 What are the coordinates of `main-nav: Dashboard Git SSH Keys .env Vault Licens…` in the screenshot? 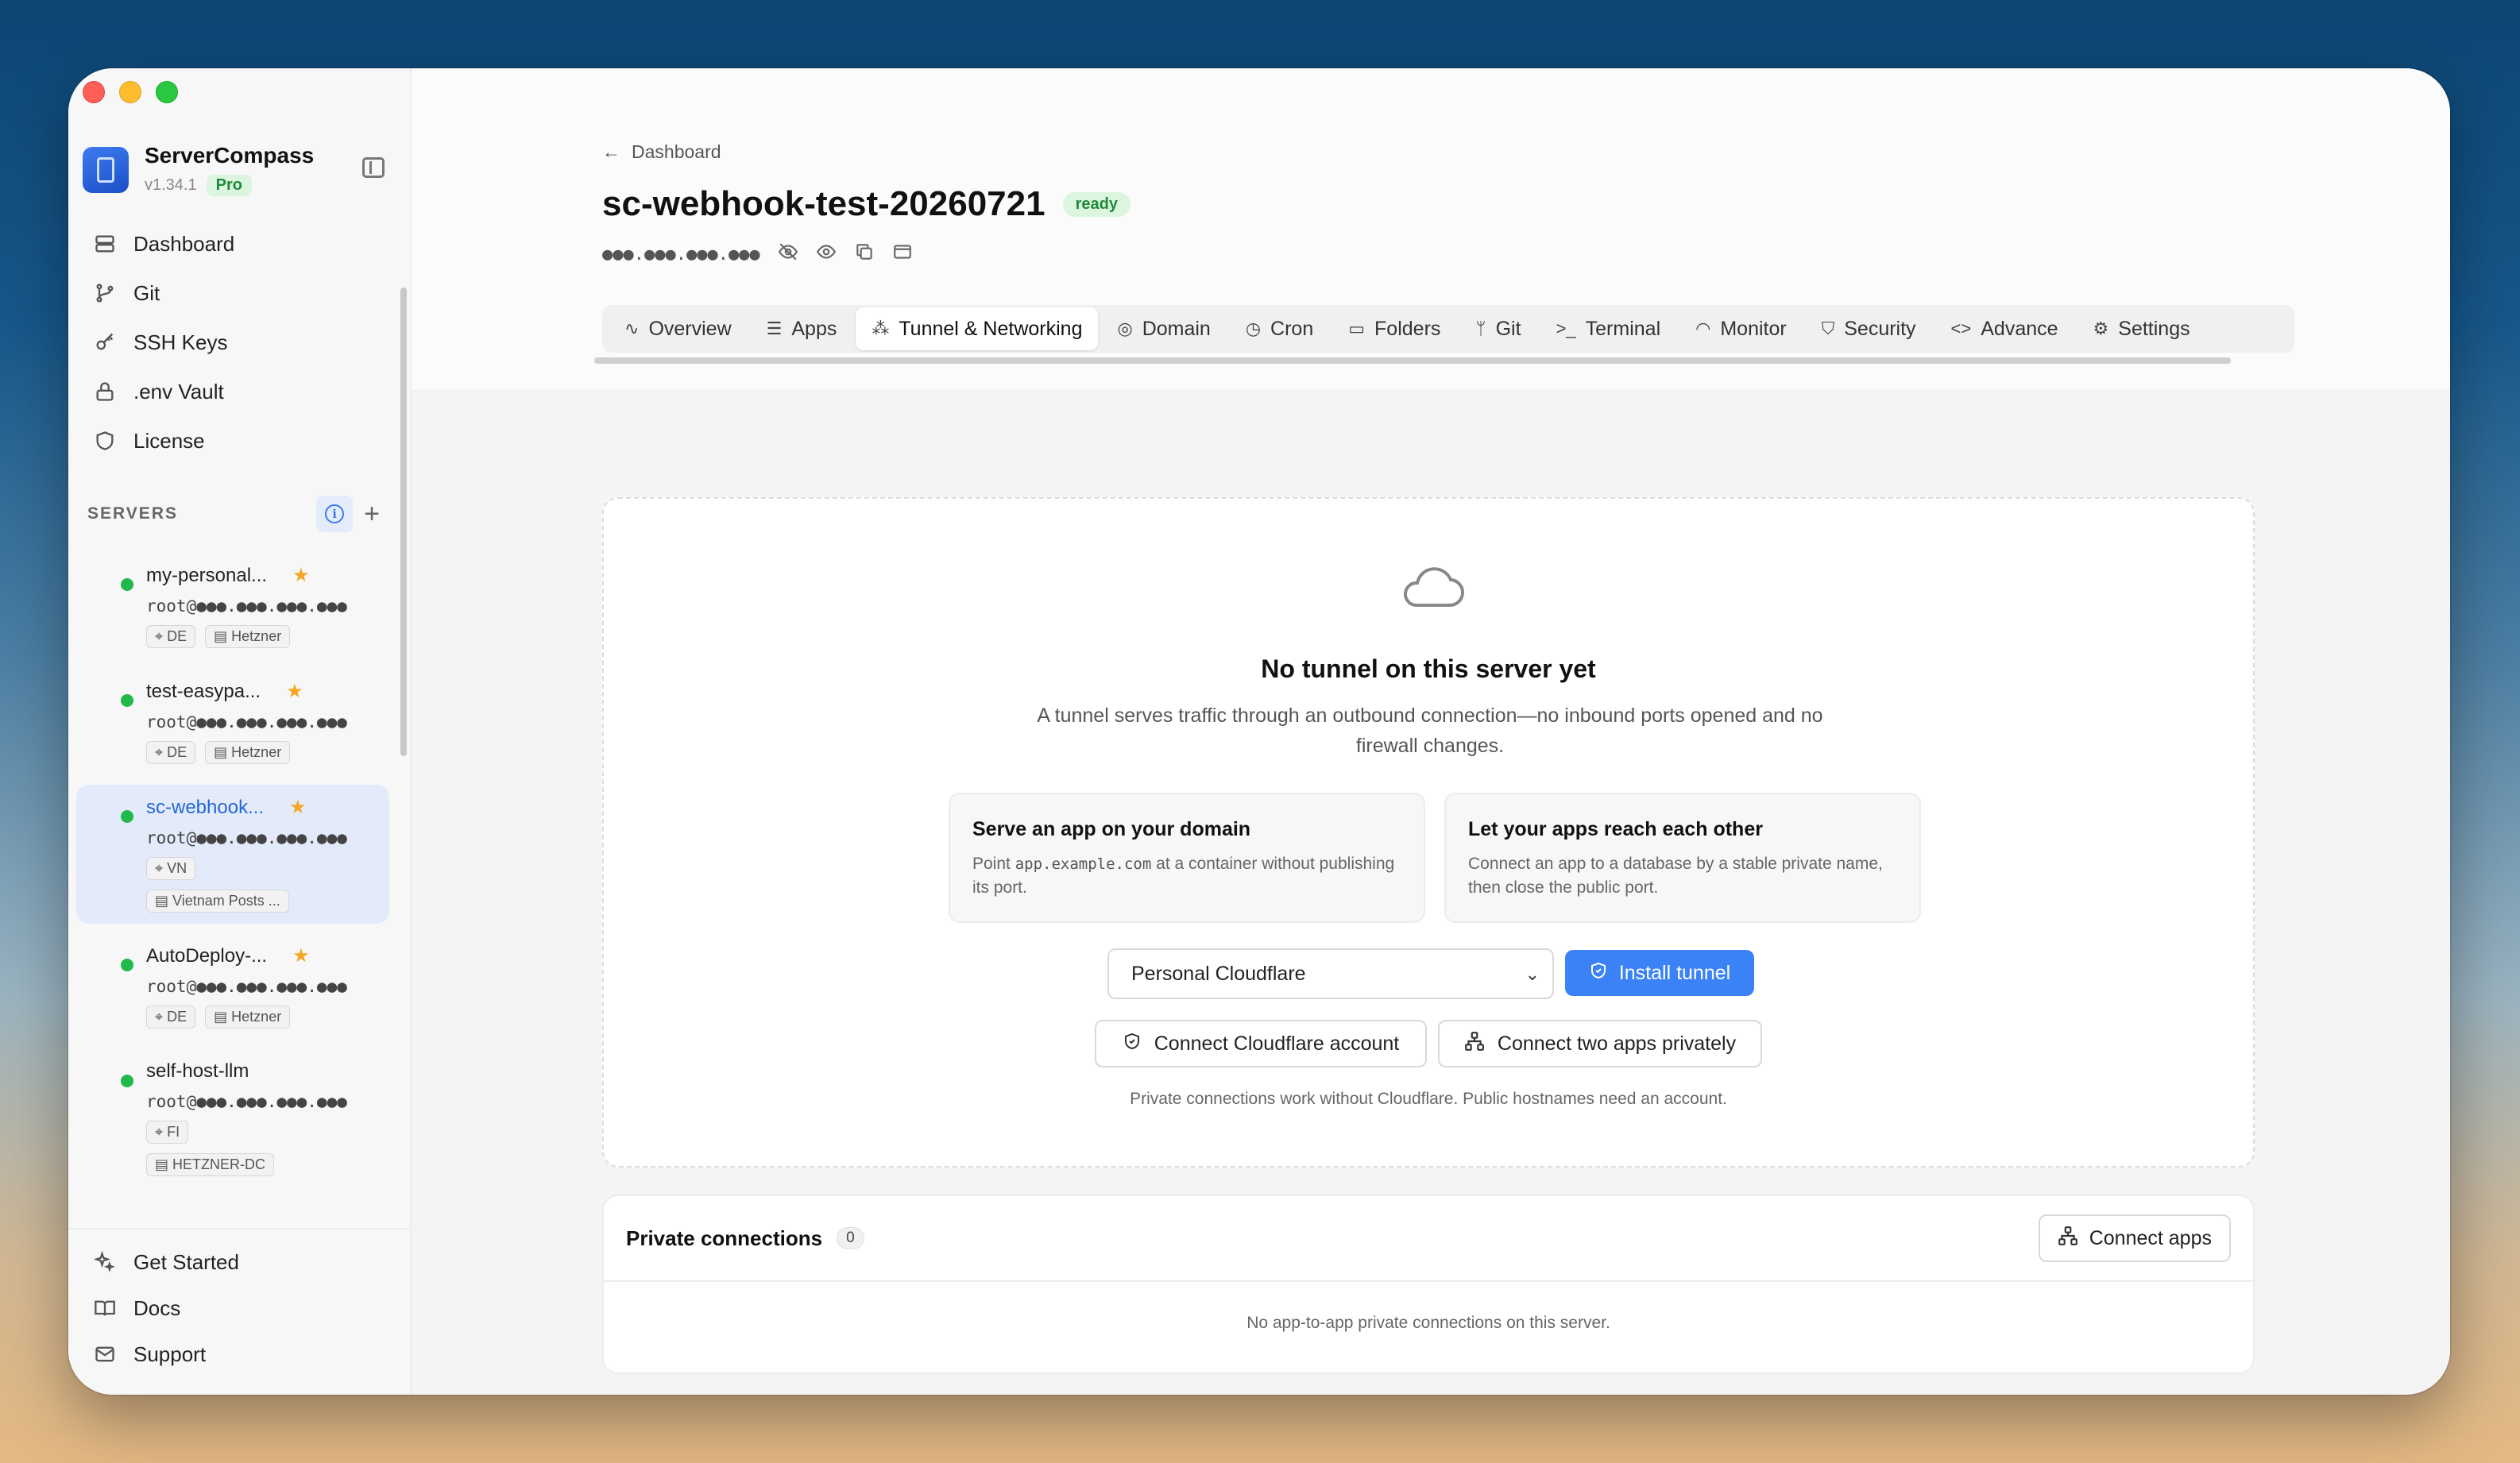 It's located at (242, 342).